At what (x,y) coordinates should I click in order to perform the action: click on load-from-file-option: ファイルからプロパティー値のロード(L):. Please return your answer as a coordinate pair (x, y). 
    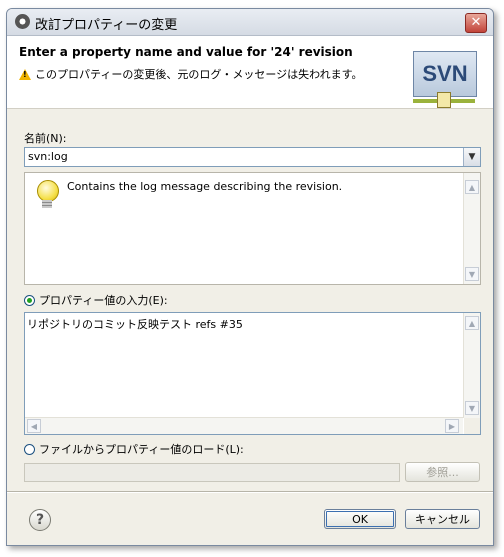
    Looking at the image, I should click on (134, 449).